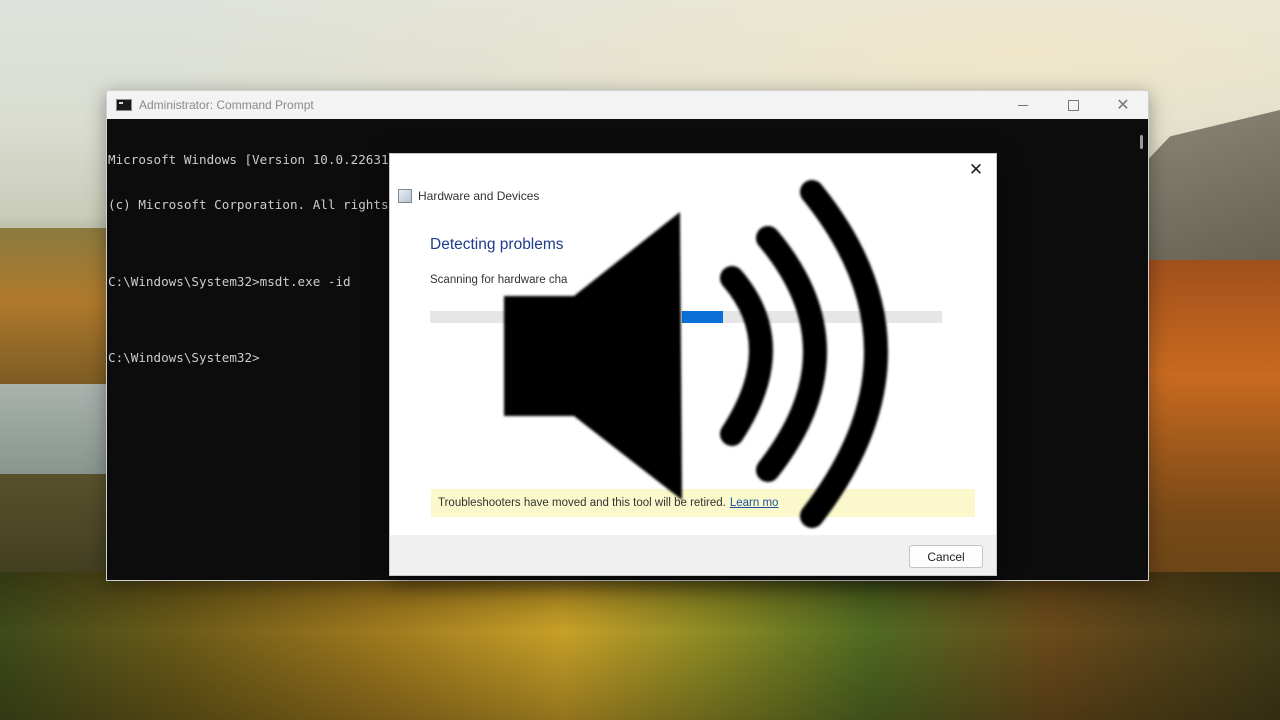  I want to click on minimize-icon, so click(1023, 105).